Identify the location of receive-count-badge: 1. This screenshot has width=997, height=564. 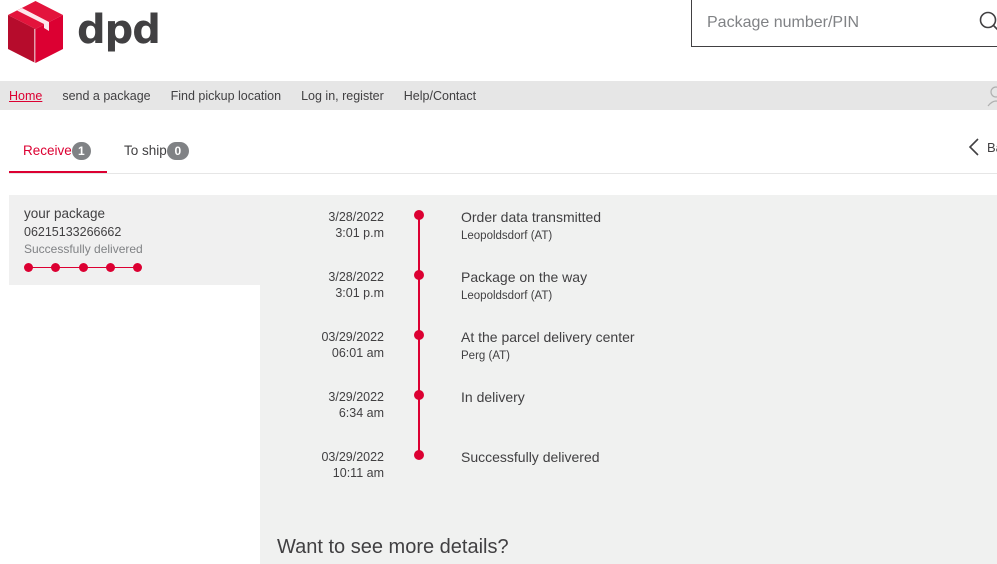
(81, 151).